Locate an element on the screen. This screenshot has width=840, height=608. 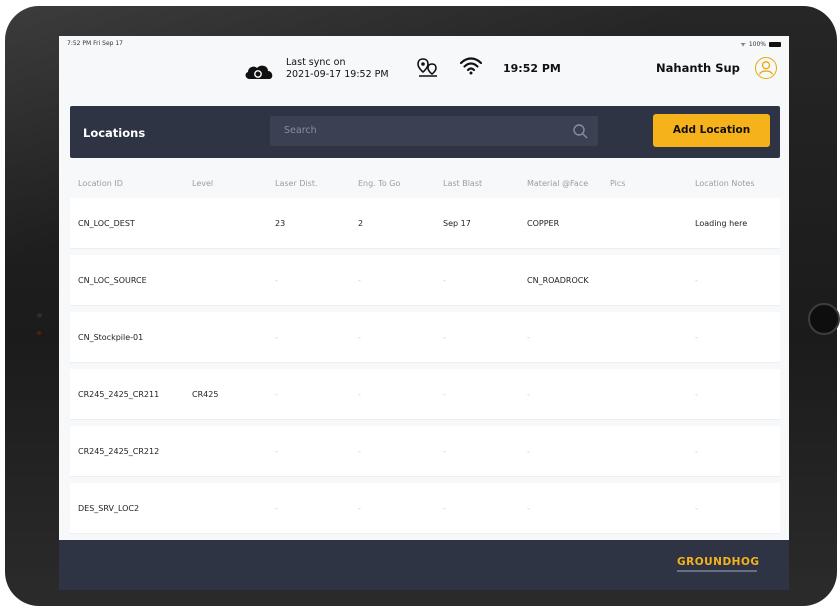
user-avatar-icon is located at coordinates (766, 68).